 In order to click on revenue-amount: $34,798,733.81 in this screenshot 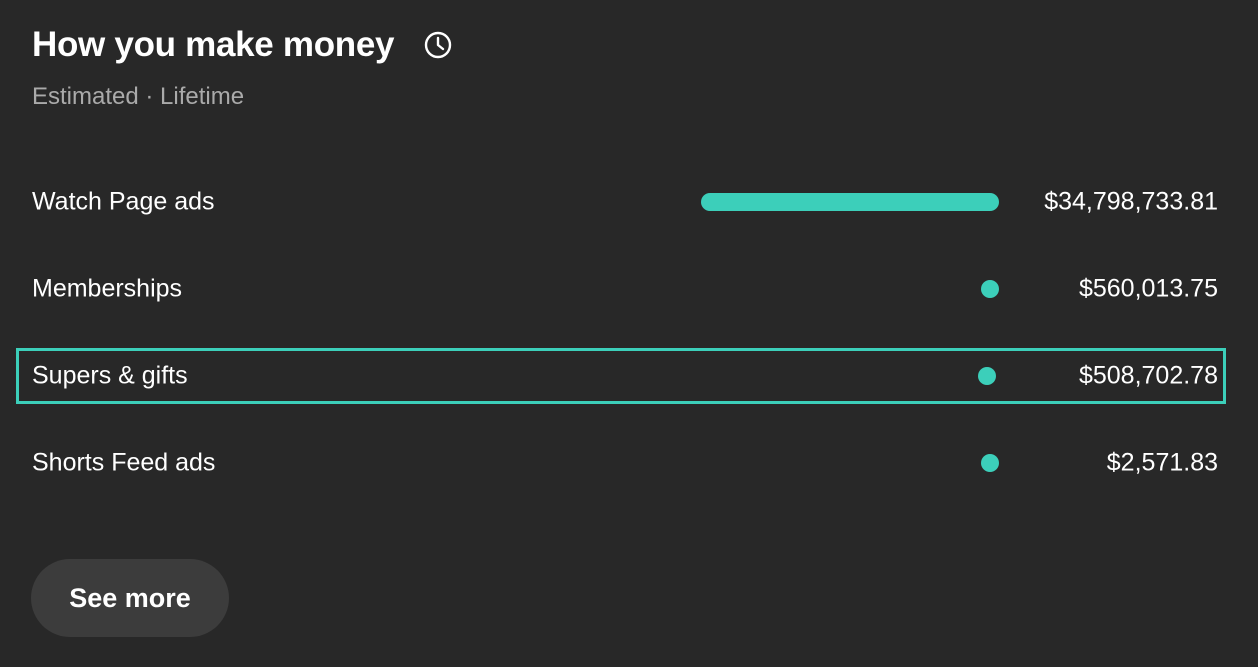, I will do `click(1131, 201)`.